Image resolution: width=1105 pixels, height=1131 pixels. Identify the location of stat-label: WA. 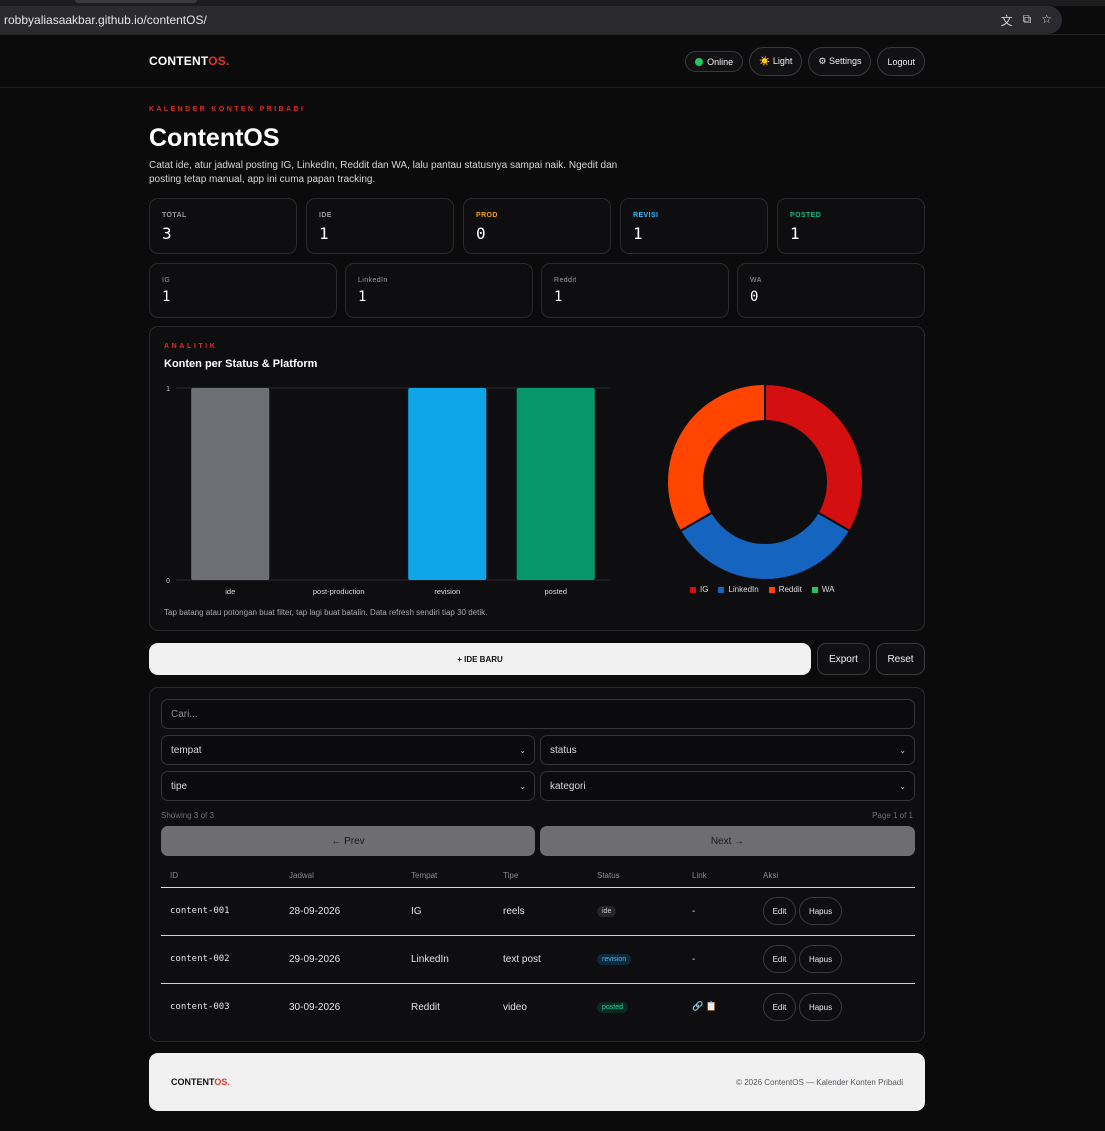
(756, 280).